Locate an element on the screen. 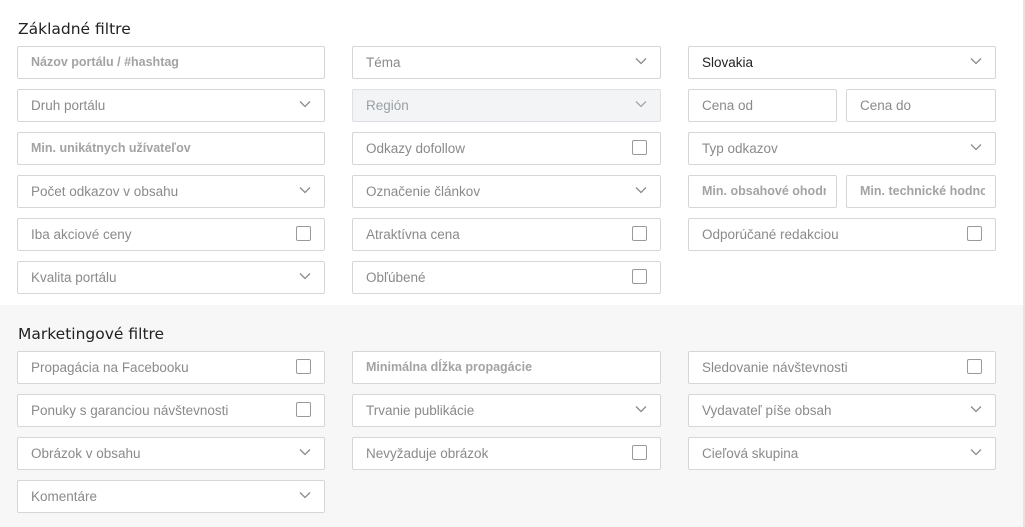 This screenshot has width=1025, height=527. image-in-content-select: Obrázok v obsahu is located at coordinates (171, 453).